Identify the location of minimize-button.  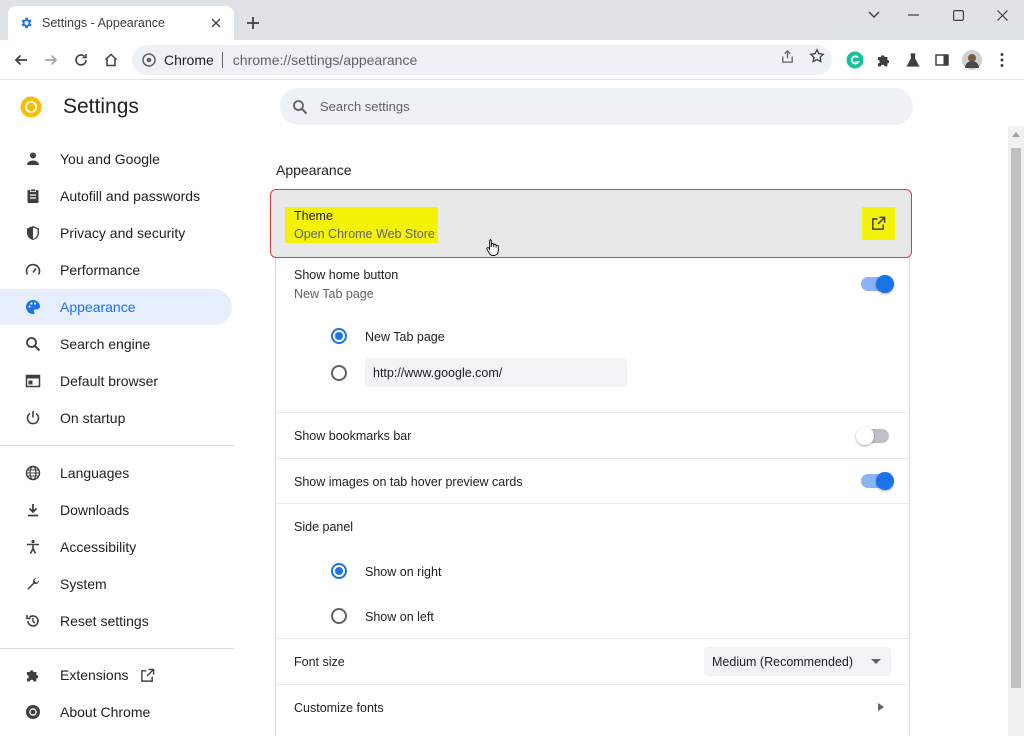
(913, 15).